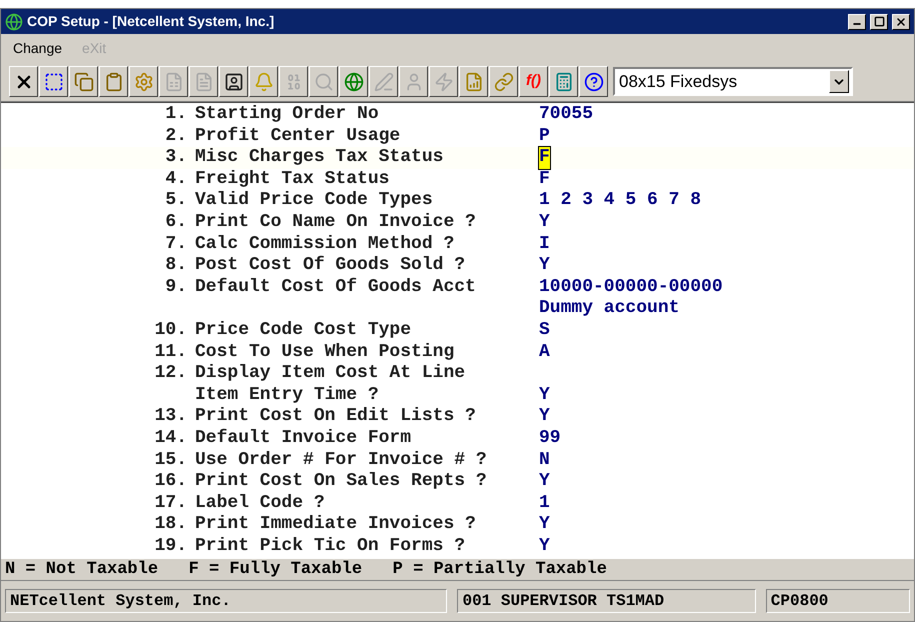 This screenshot has width=915, height=622. What do you see at coordinates (176, 265) in the screenshot?
I see `field-number: 8.` at bounding box center [176, 265].